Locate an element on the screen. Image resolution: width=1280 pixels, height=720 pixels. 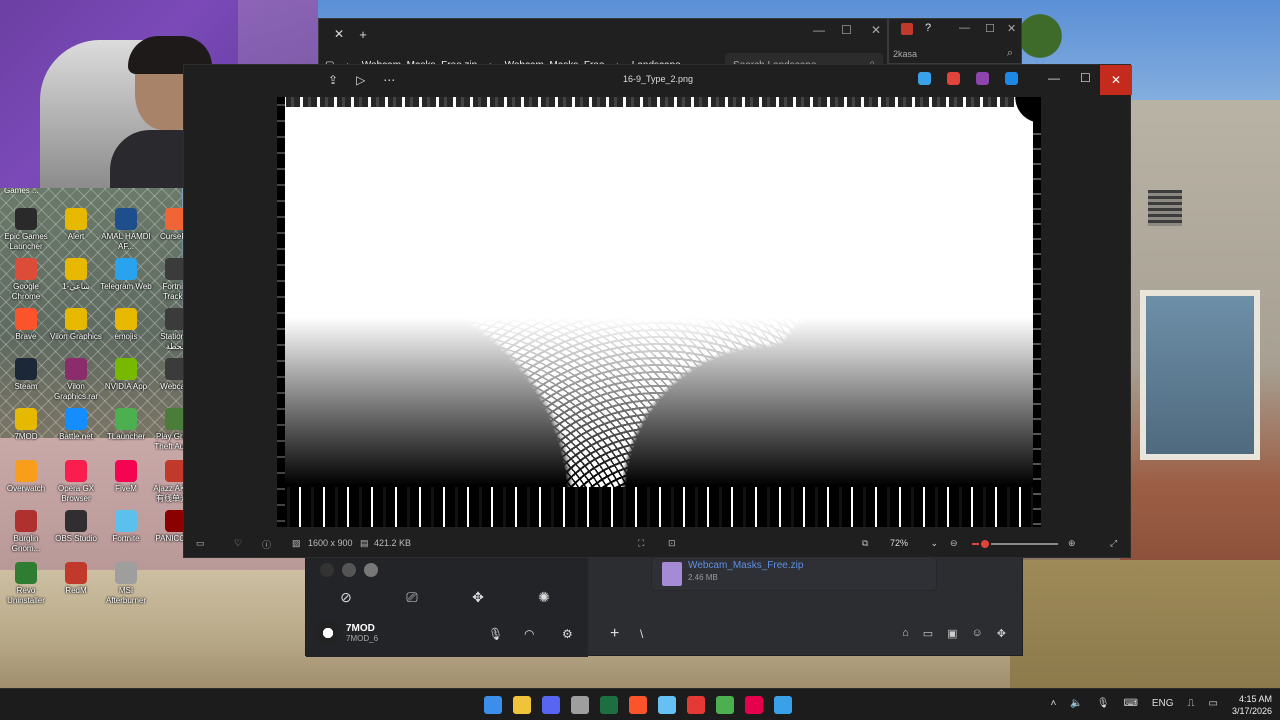
taskbar-adobe-icon is located at coordinates (754, 705).